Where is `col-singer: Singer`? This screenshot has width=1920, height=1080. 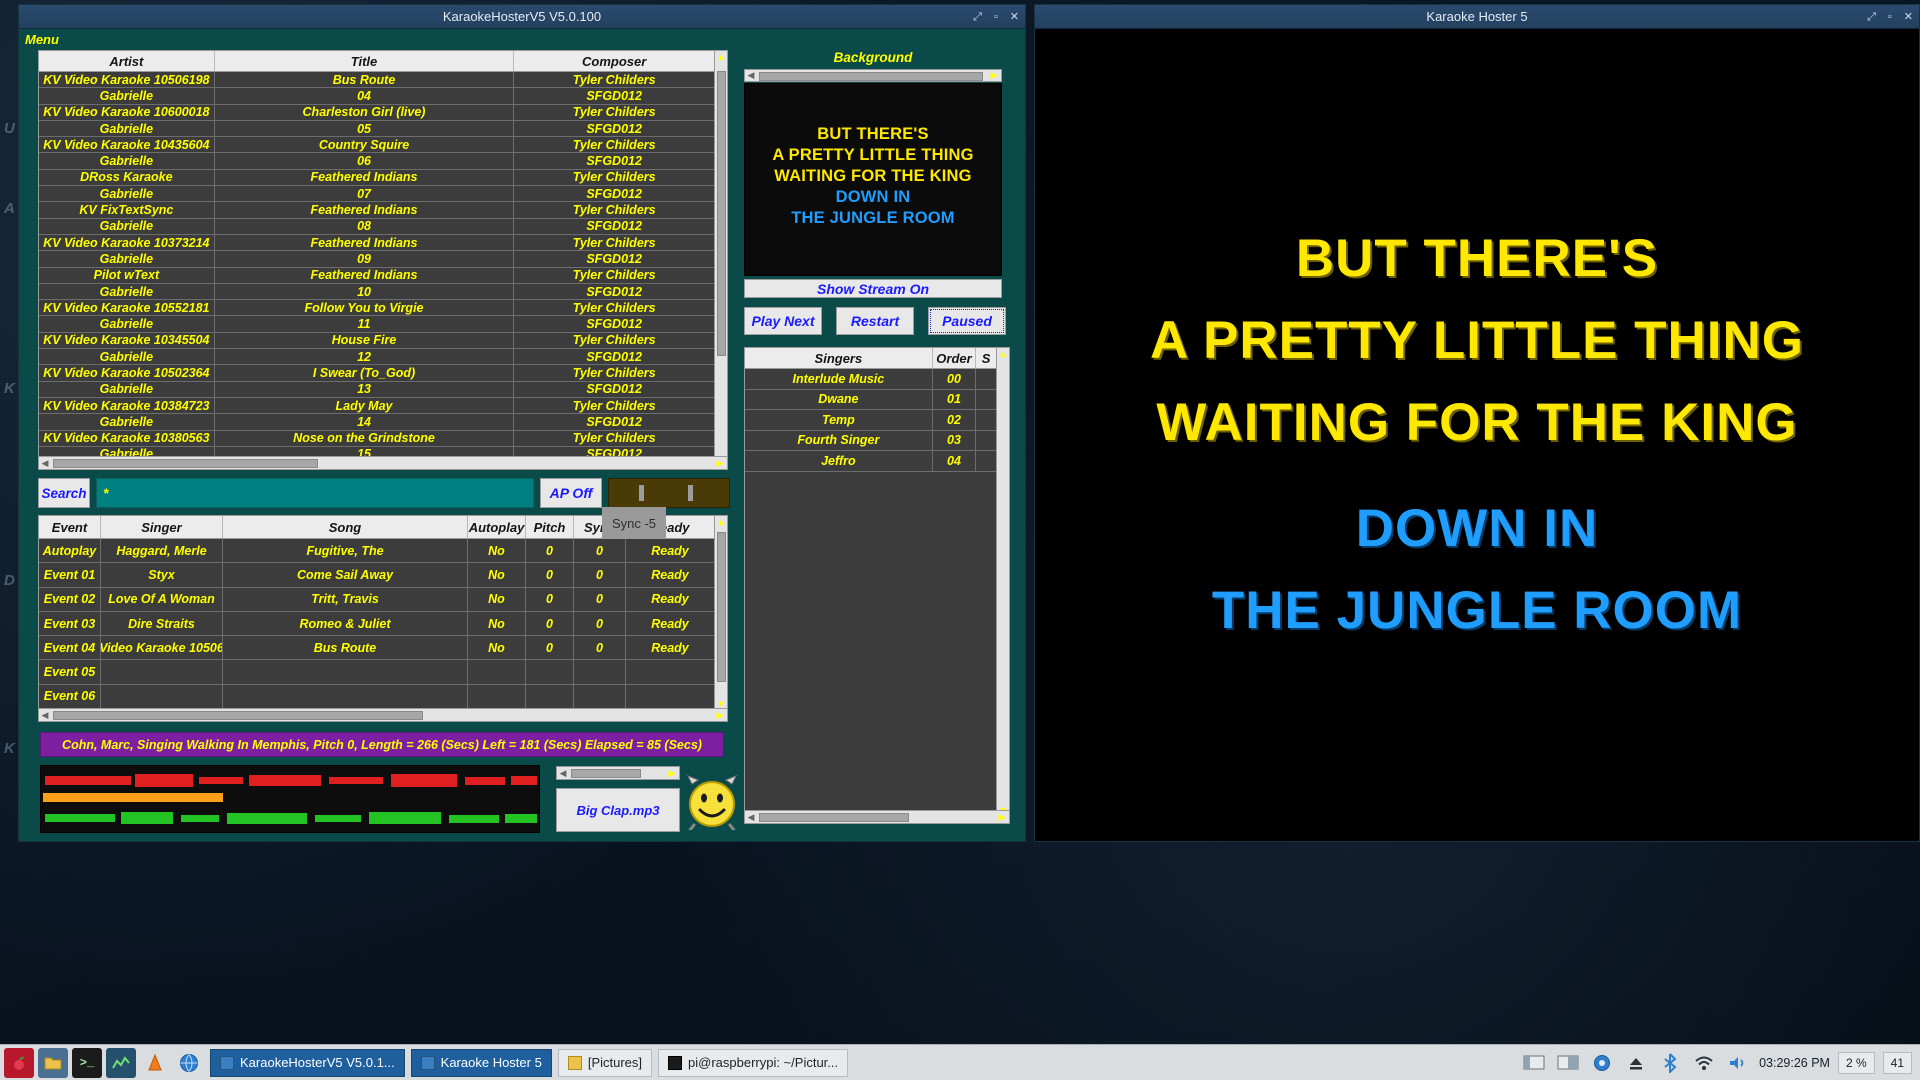
col-singer: Singer is located at coordinates (162, 527).